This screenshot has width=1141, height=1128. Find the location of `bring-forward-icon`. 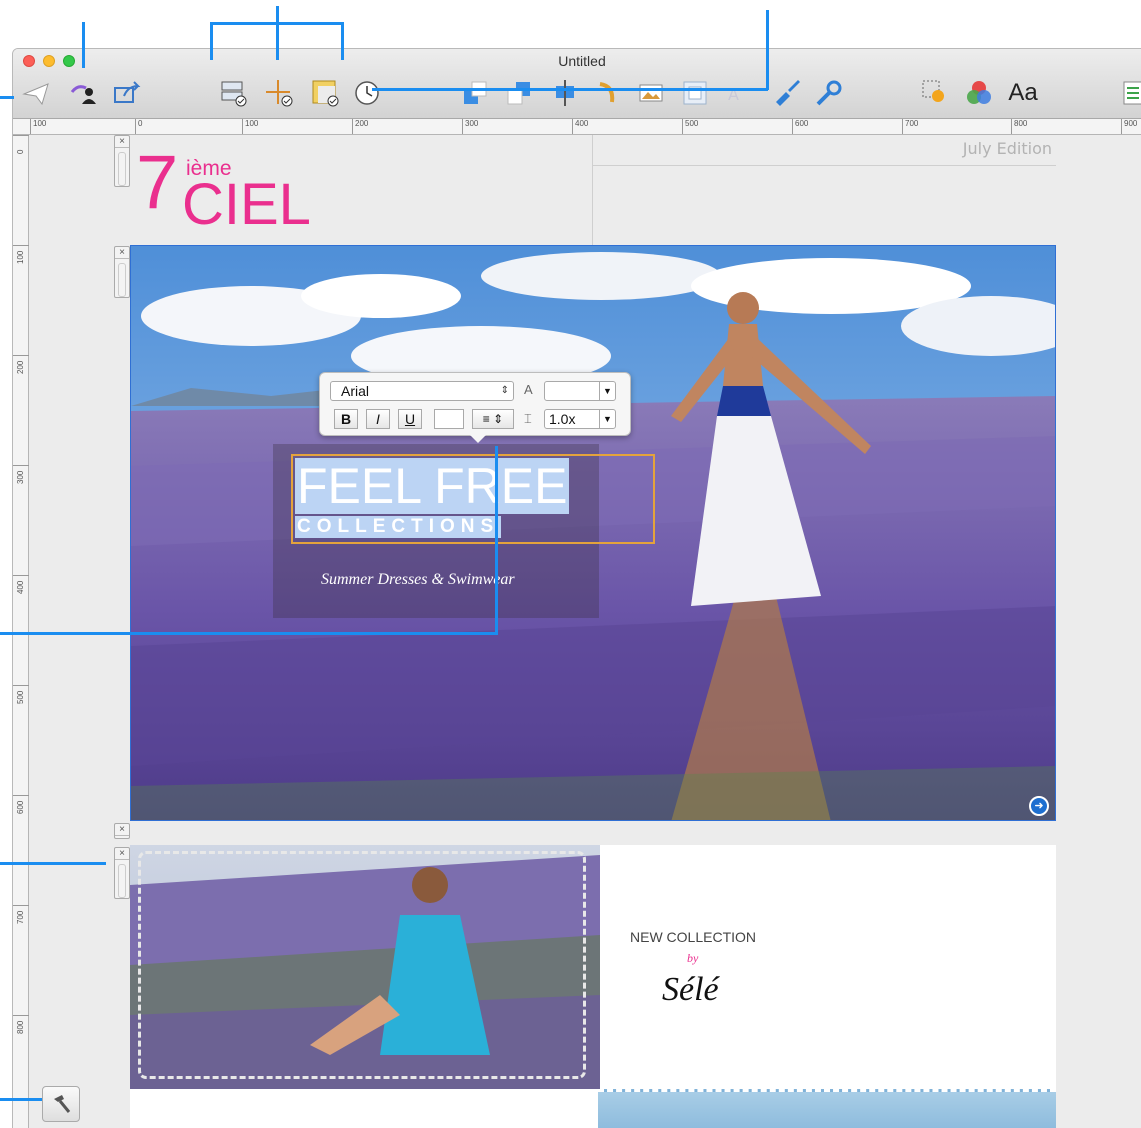

bring-forward-icon is located at coordinates (475, 93).